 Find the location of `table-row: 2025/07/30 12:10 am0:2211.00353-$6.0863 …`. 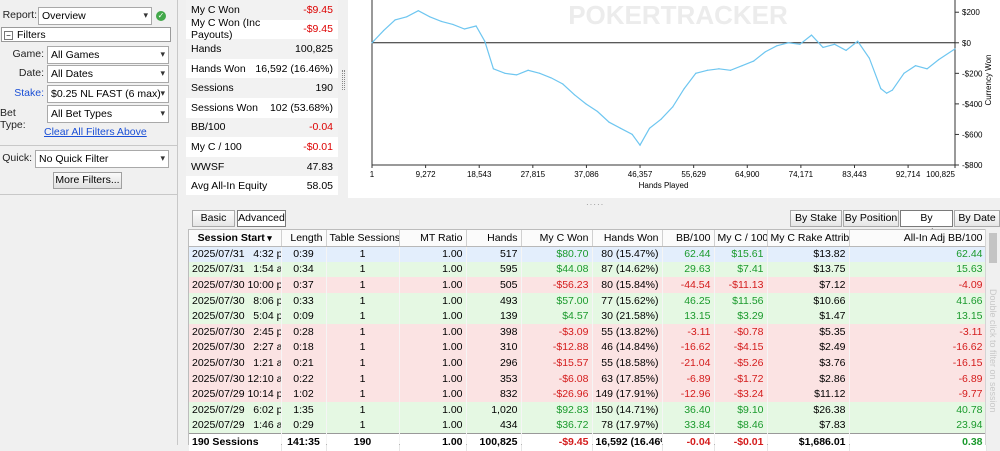

table-row: 2025/07/30 12:10 am0:2211.00353-$6.0863 … is located at coordinates (588, 378).